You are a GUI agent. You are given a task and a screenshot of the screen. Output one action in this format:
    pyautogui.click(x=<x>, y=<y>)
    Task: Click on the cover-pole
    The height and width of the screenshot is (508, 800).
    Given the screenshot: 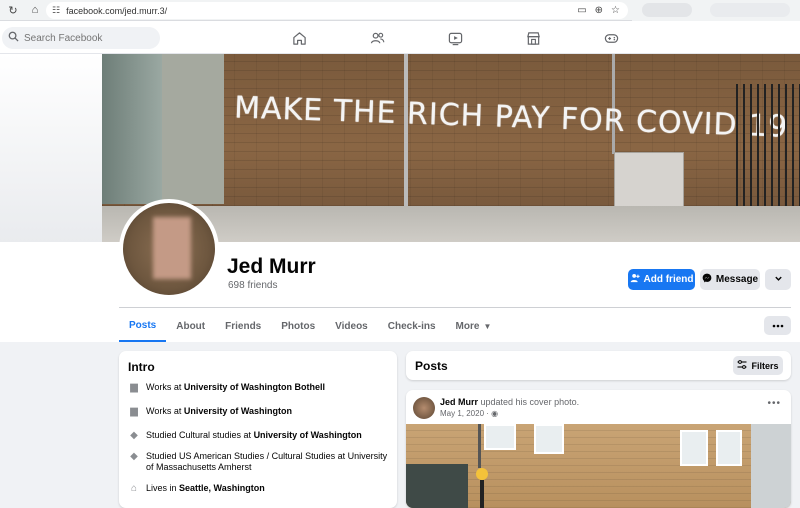 What is the action you would take?
    pyautogui.click(x=406, y=131)
    